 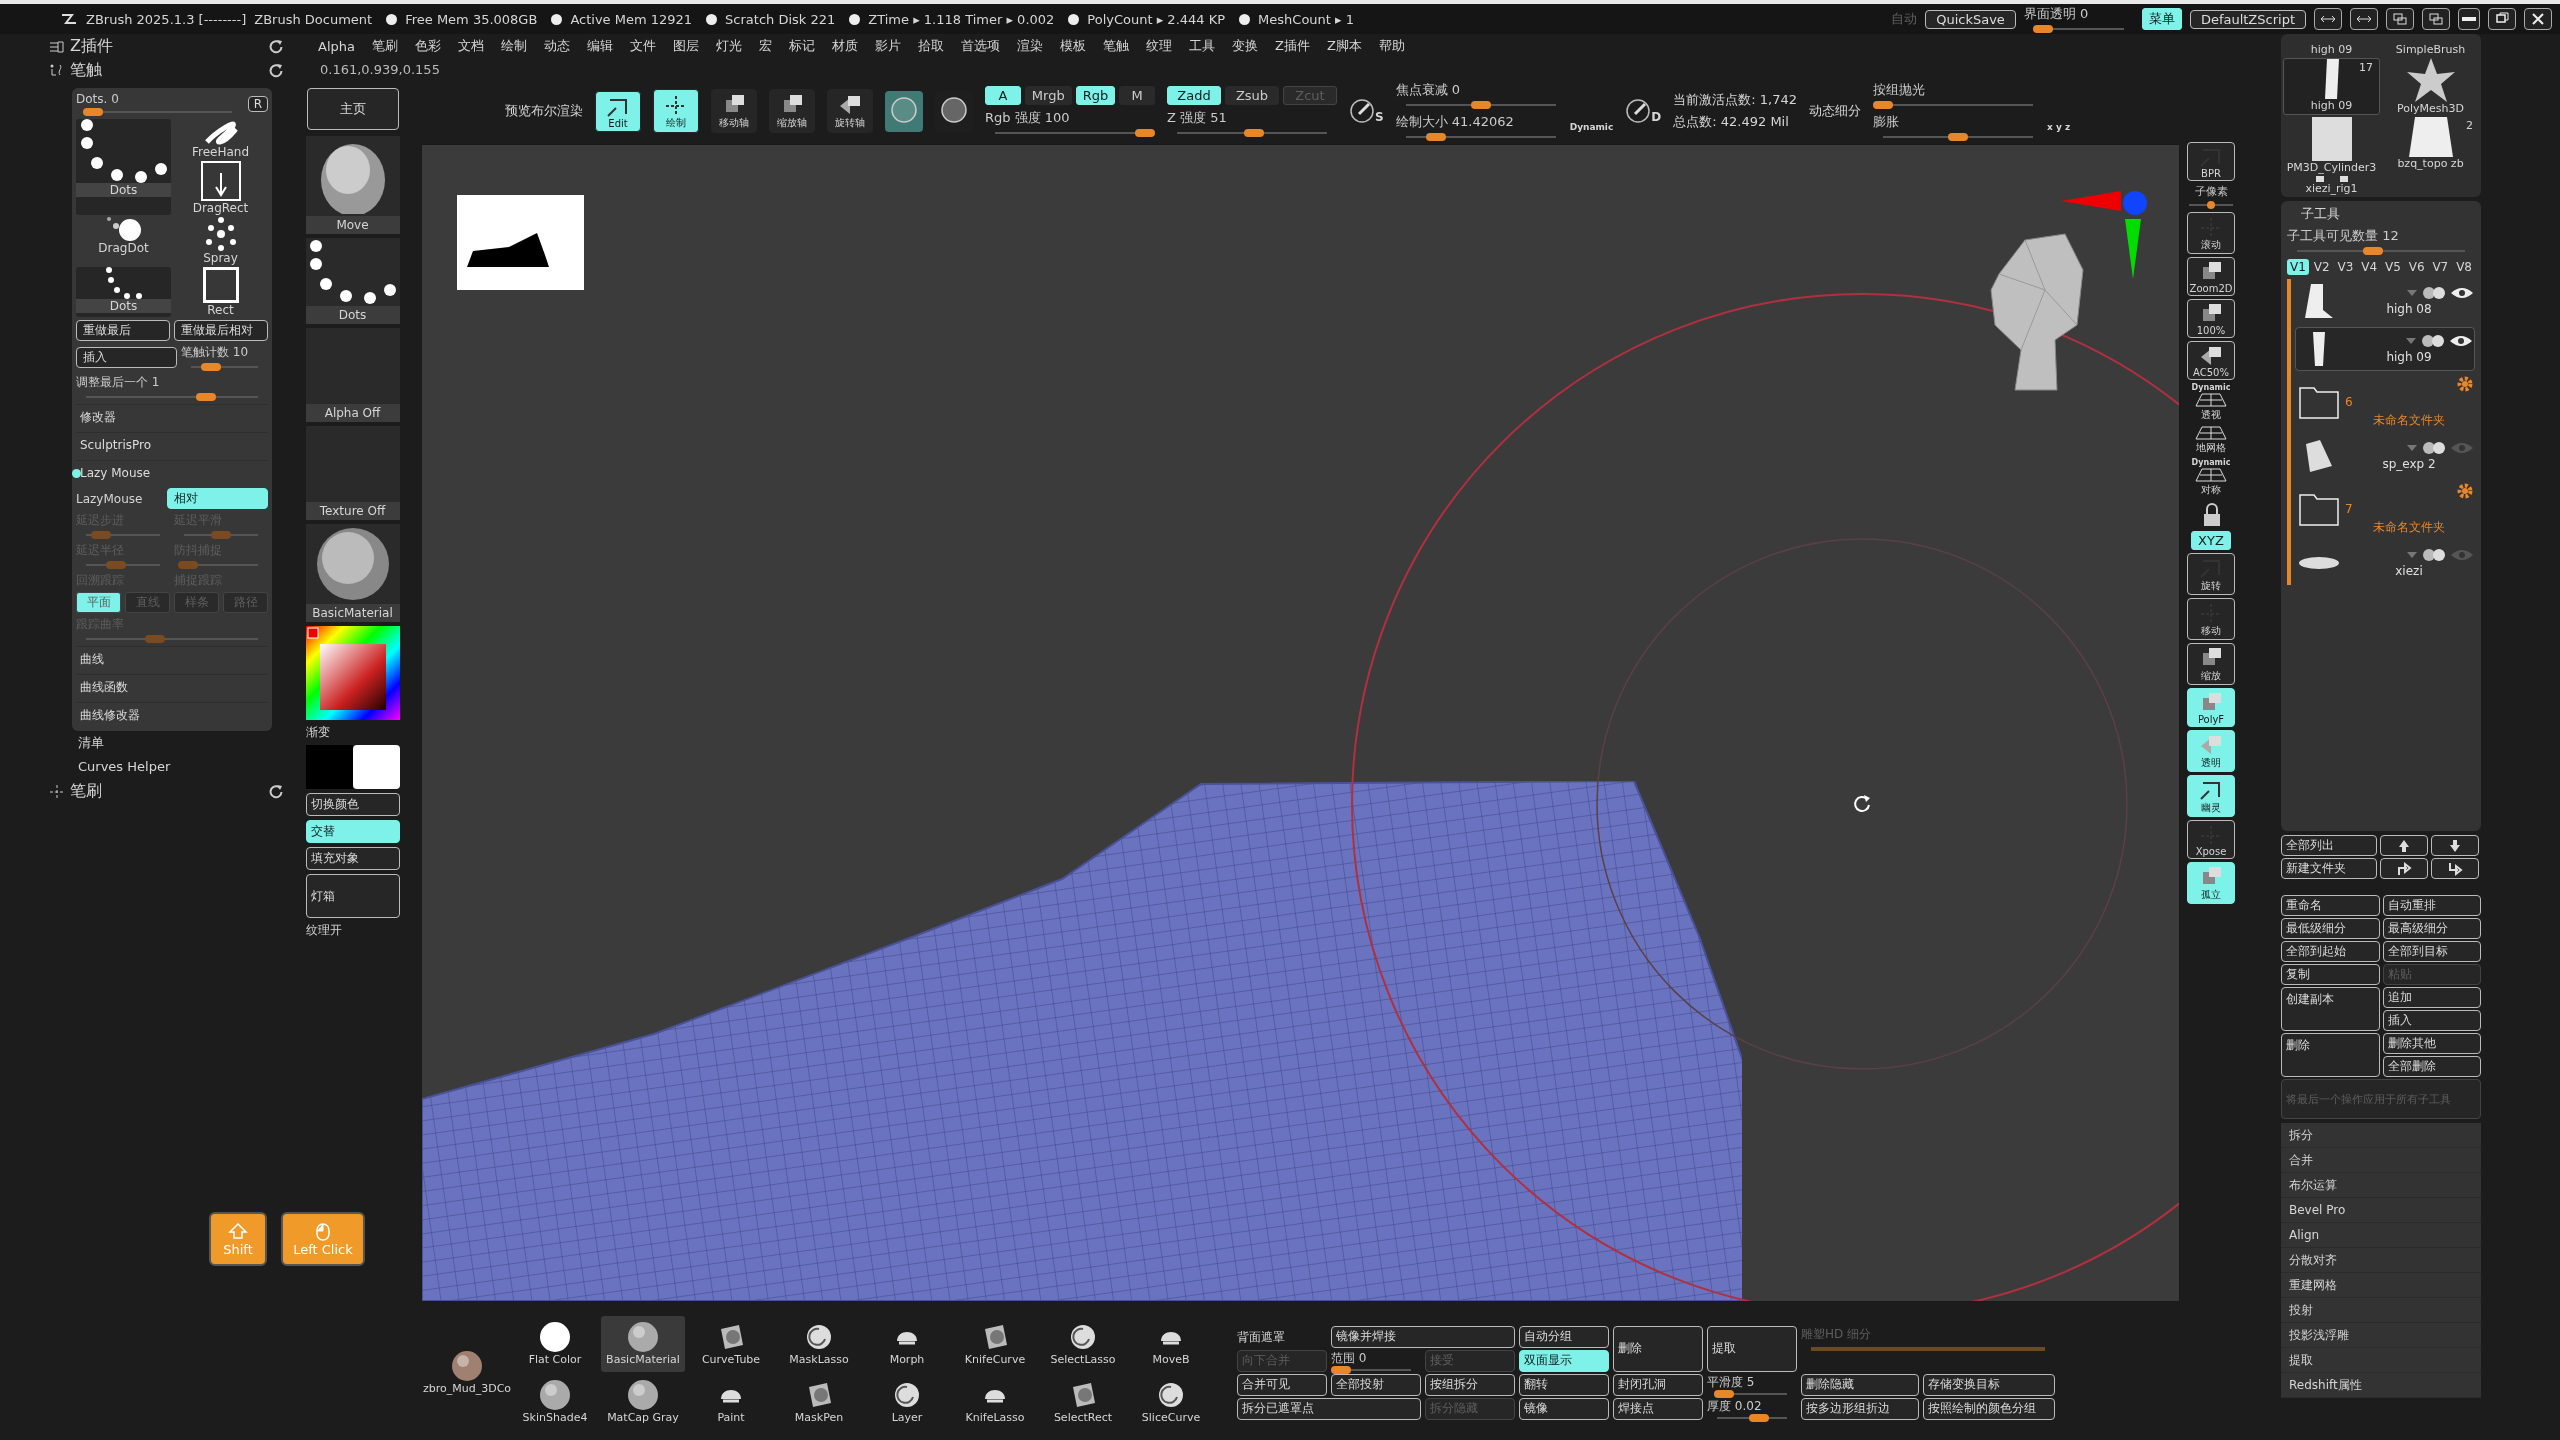 What do you see at coordinates (1958, 95) in the screenshot?
I see `slider: 按组抛光` at bounding box center [1958, 95].